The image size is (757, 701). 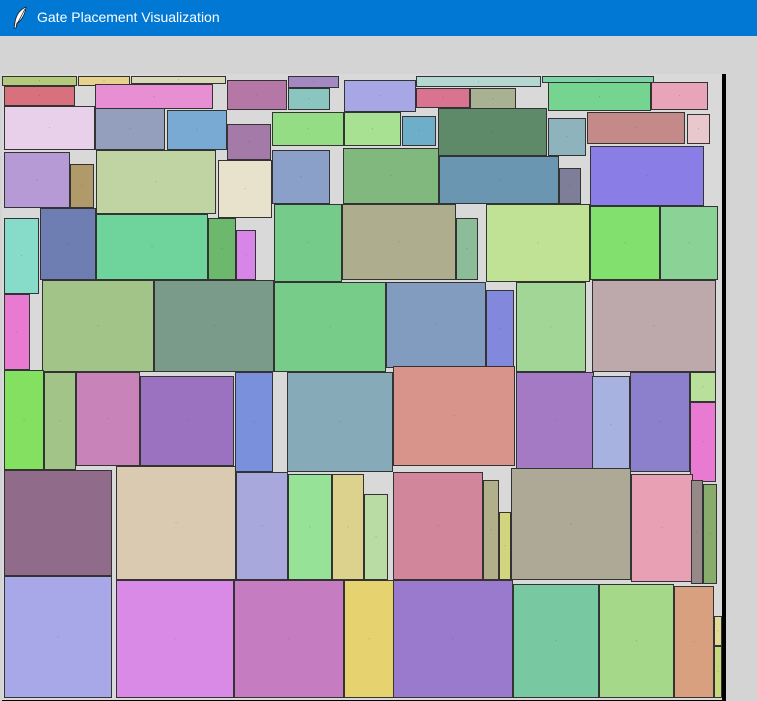 What do you see at coordinates (378, 18) in the screenshot?
I see `title-bar: Gate Placement Visualization` at bounding box center [378, 18].